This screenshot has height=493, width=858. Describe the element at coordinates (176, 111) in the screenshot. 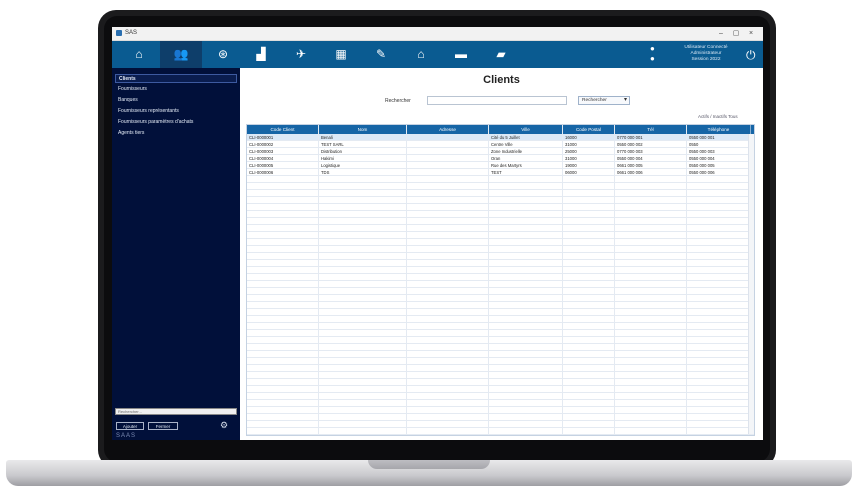

I see `sidebar-item-representants: Fournisseurs représentants` at that location.